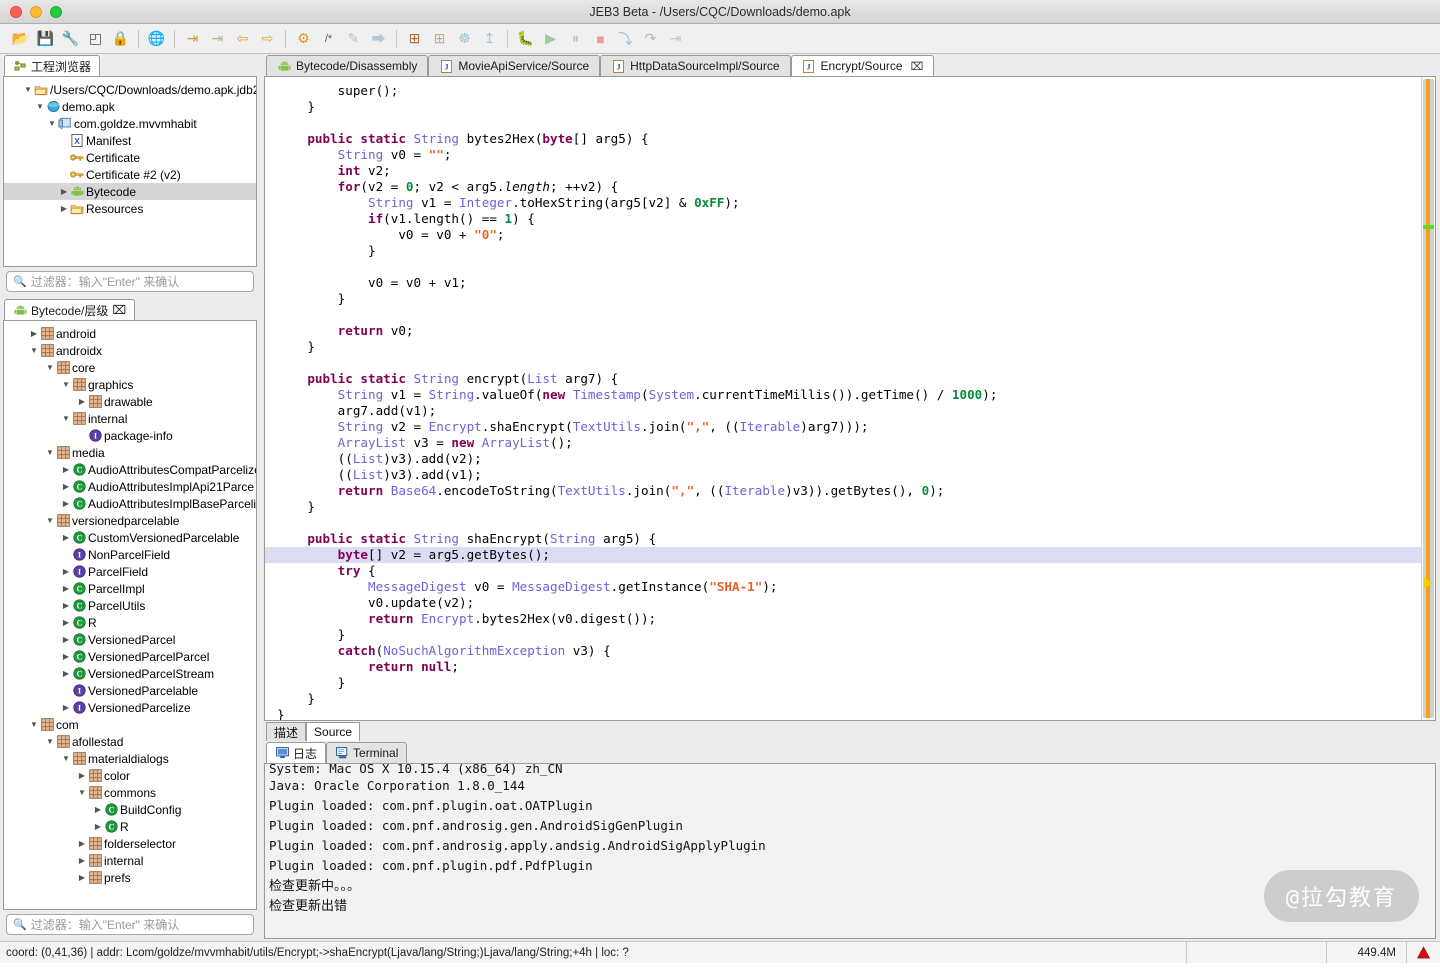 The image size is (1440, 969). Describe the element at coordinates (843, 475) in the screenshot. I see `code-line: ((List)v3).add(v1);` at that location.